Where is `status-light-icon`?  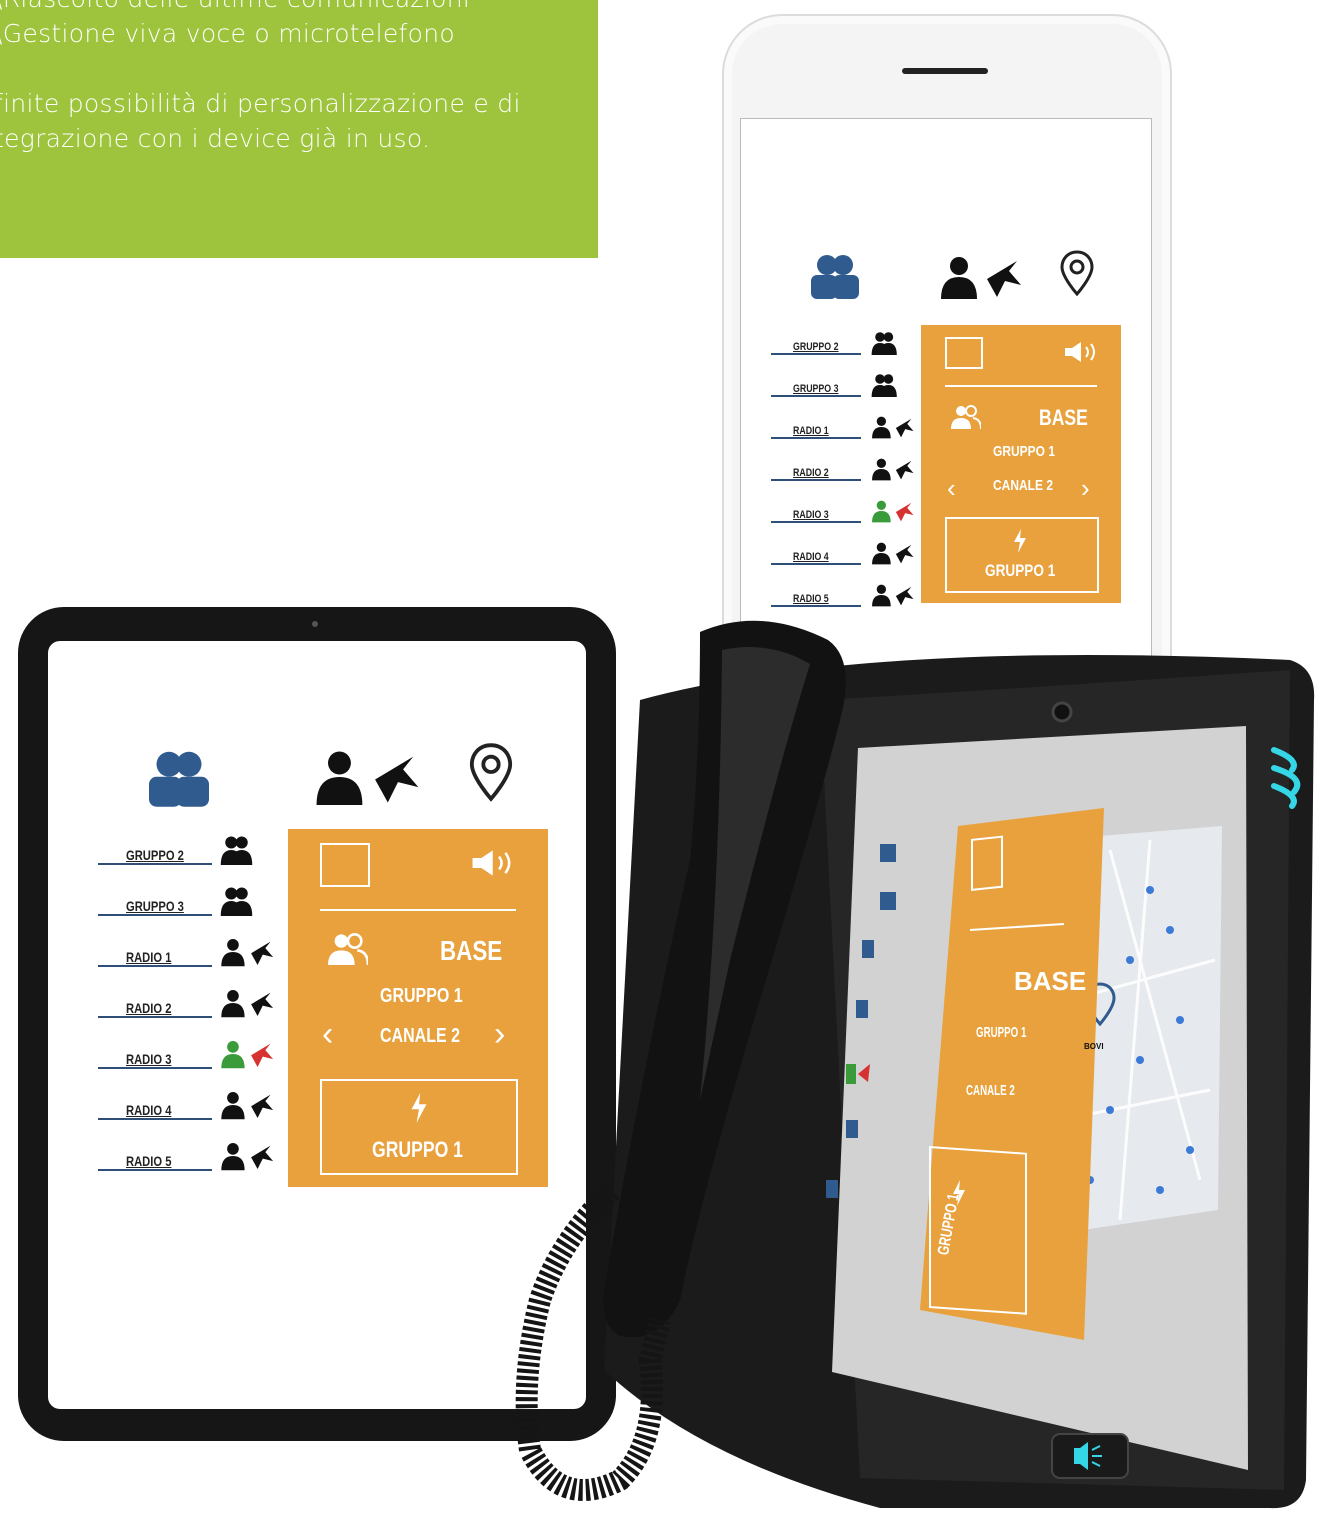 status-light-icon is located at coordinates (1286, 778).